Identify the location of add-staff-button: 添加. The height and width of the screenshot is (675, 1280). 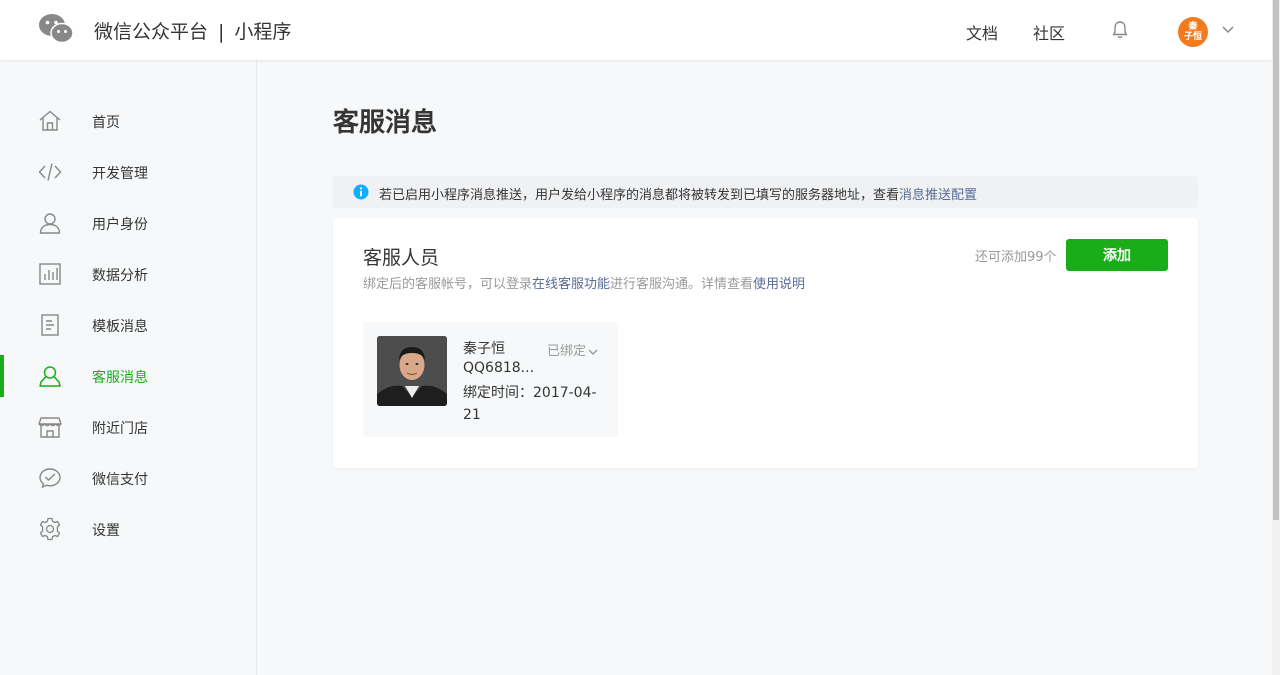
(1117, 255).